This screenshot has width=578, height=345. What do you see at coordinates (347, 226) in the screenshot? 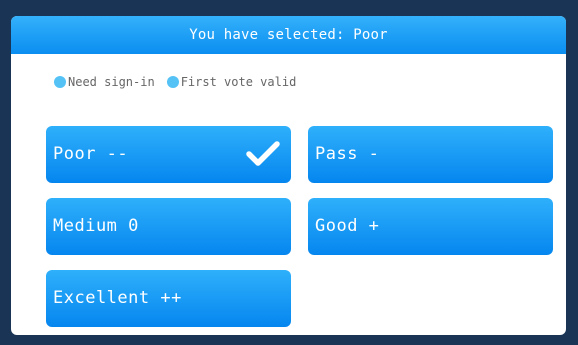
I see `option-good-label: Good +` at bounding box center [347, 226].